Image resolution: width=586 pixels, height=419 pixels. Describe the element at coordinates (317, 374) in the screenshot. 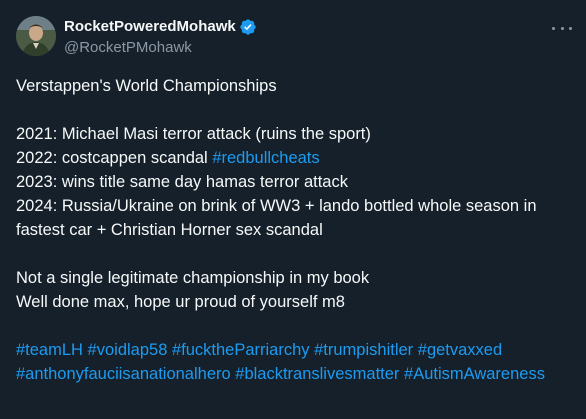

I see `hashtag-link: #blacktranslivesmatter` at that location.